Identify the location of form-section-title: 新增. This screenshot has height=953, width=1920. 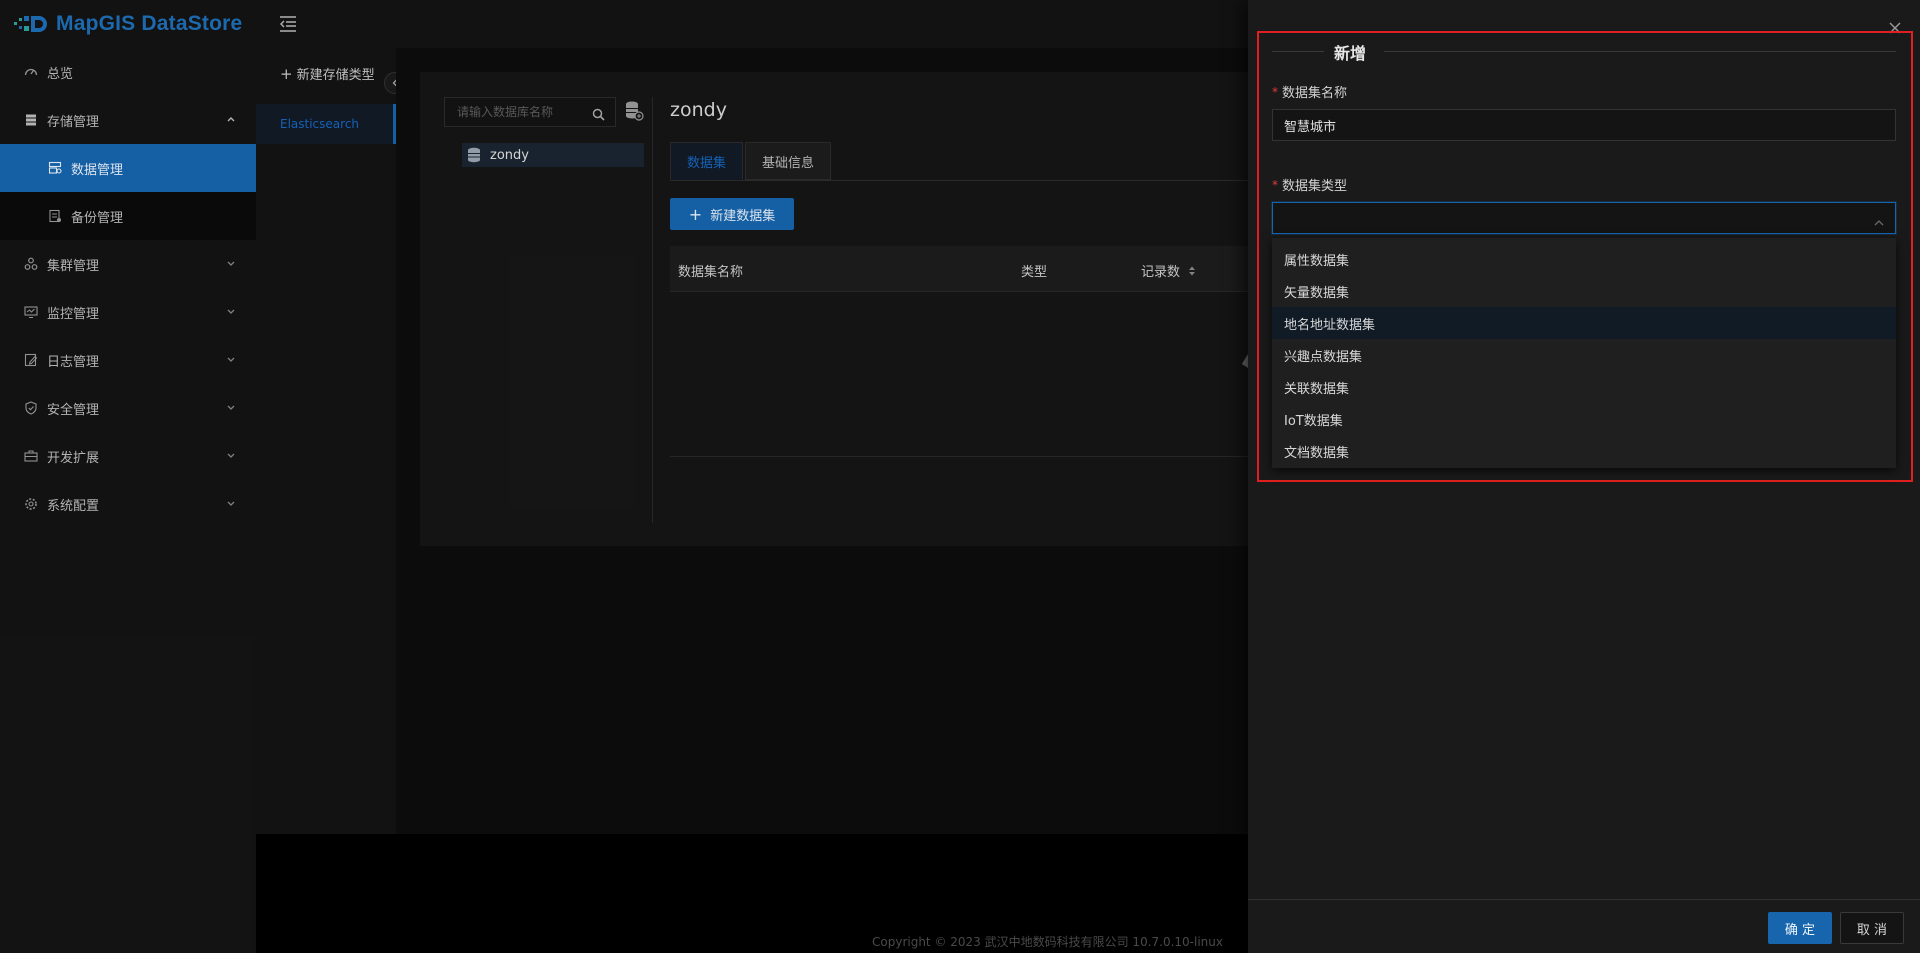
(1584, 51).